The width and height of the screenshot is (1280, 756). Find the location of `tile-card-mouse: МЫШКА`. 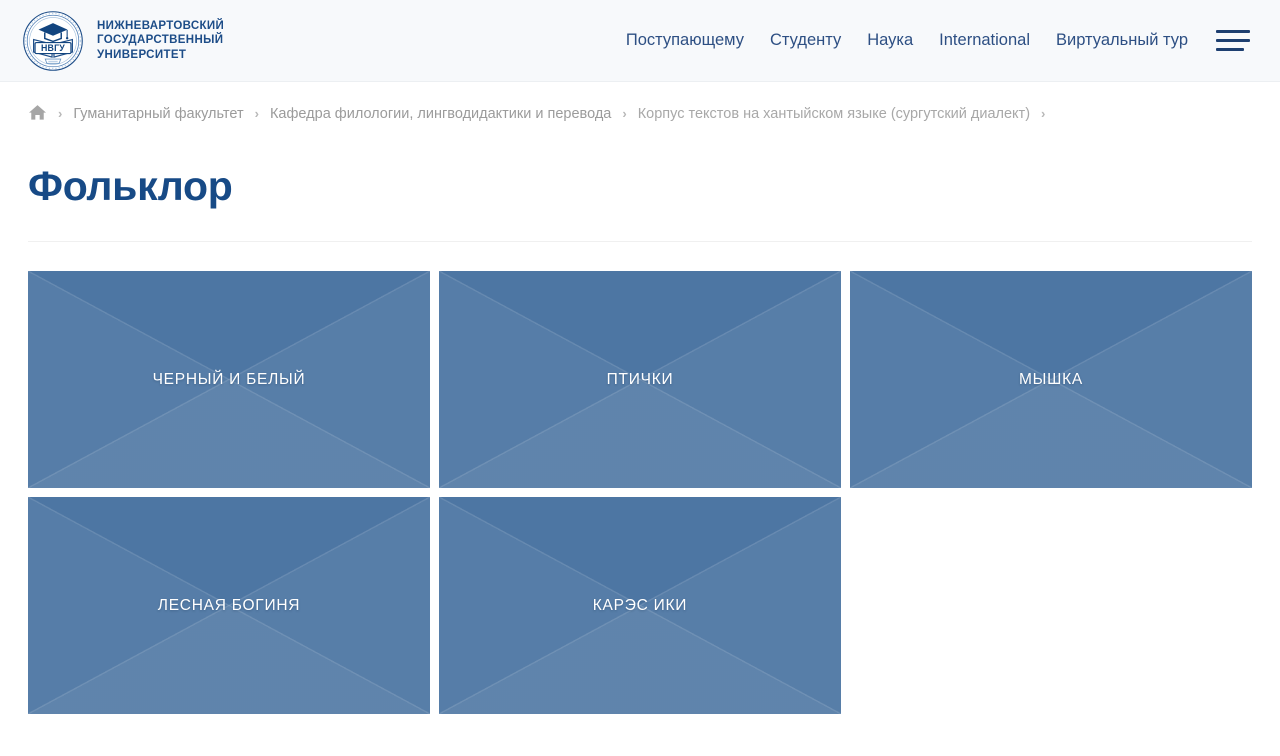

tile-card-mouse: МЫШКА is located at coordinates (1051, 379).